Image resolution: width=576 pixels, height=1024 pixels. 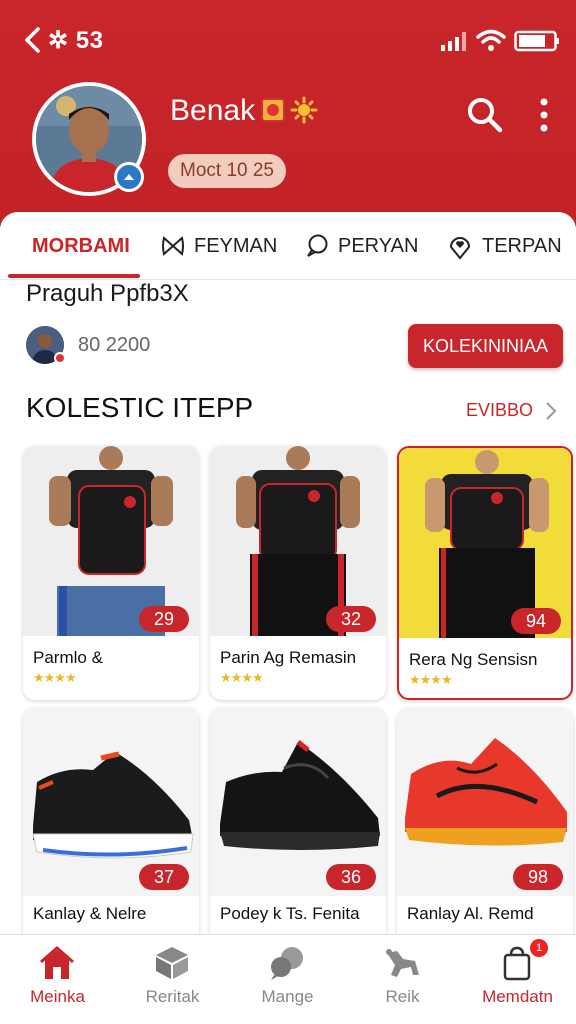 What do you see at coordinates (227, 171) in the screenshot?
I see `profile-badge: Moct 10 25` at bounding box center [227, 171].